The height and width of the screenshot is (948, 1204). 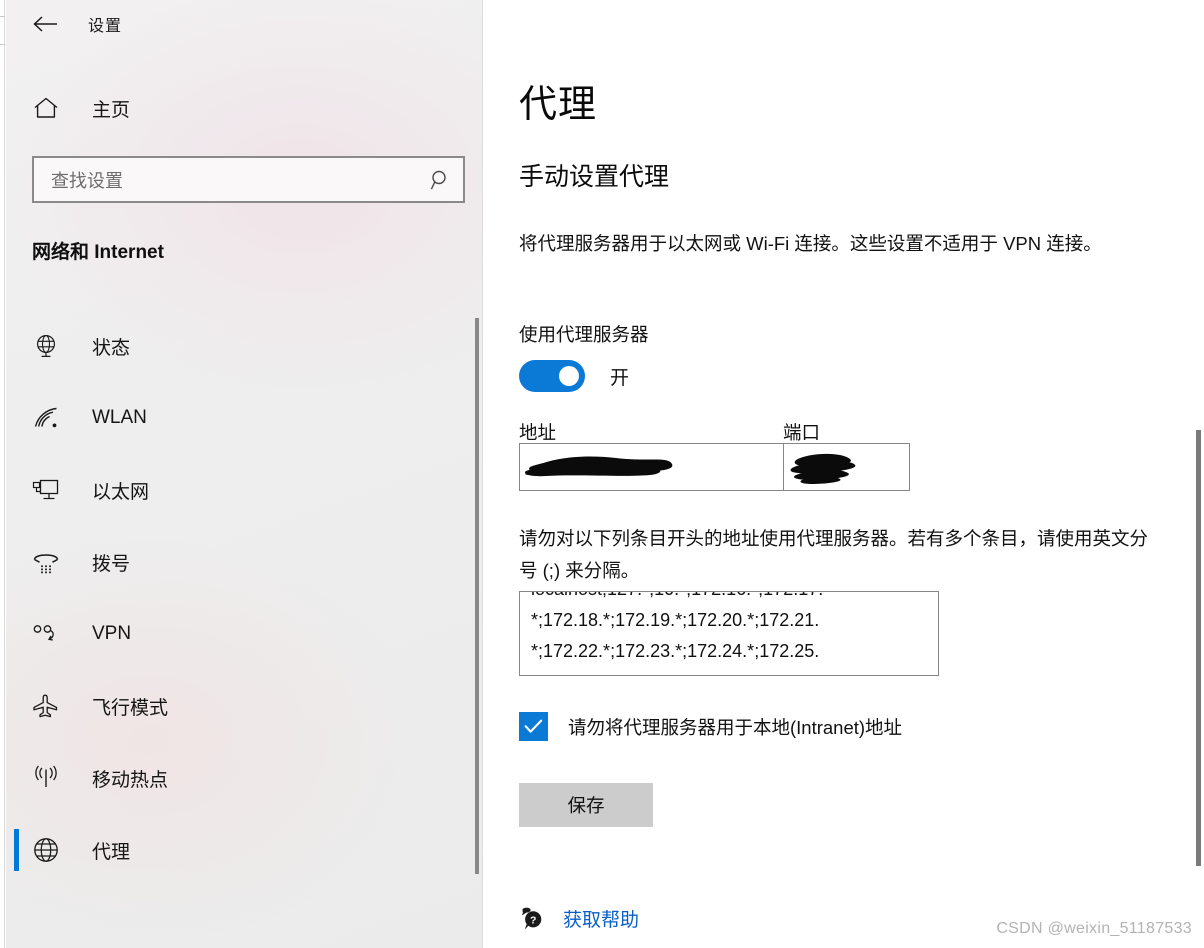 What do you see at coordinates (823, 468) in the screenshot?
I see `port-redaction` at bounding box center [823, 468].